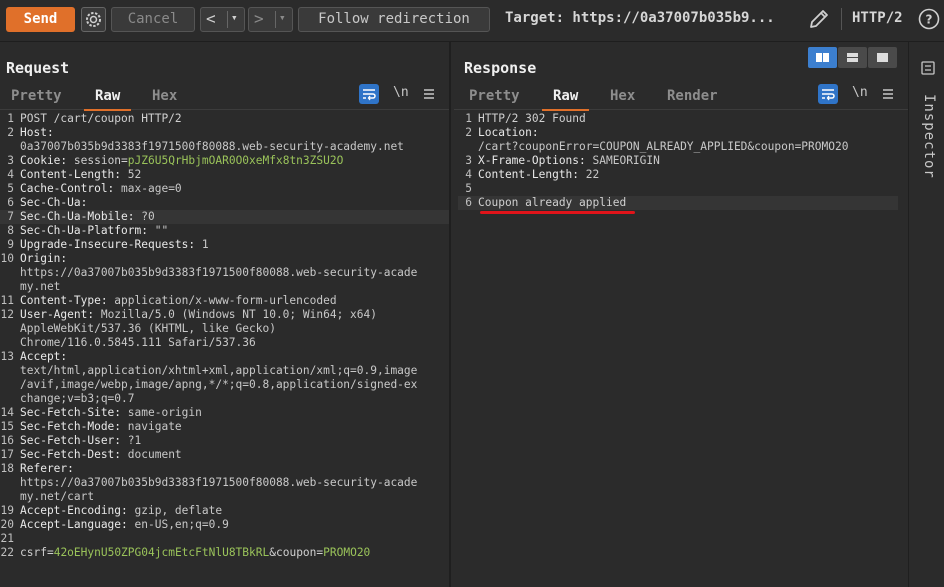 Image resolution: width=944 pixels, height=587 pixels. Describe the element at coordinates (224, 469) in the screenshot. I see `request-line: 18 Referer:` at that location.